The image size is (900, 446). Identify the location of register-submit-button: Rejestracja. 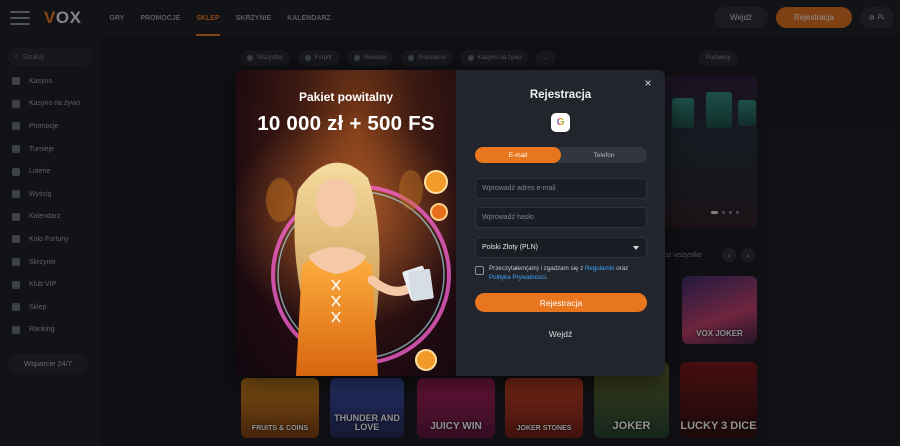
(561, 302).